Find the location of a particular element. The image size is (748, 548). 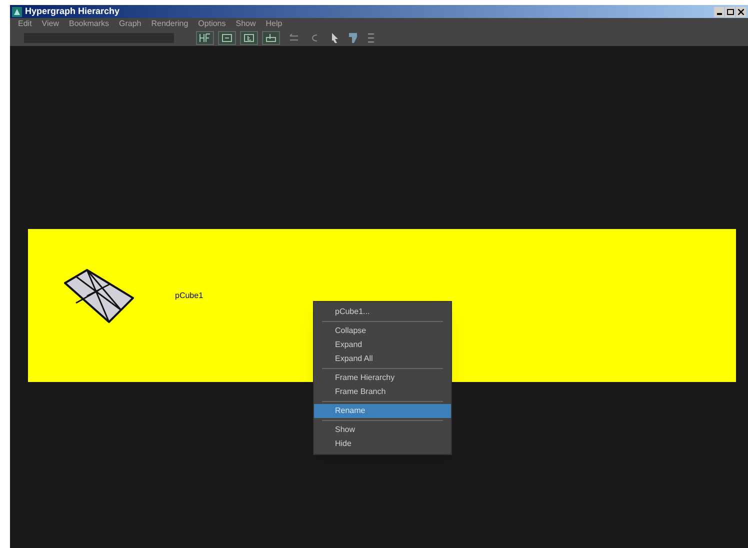

menu-option: Frame Hierarchy is located at coordinates (382, 378).